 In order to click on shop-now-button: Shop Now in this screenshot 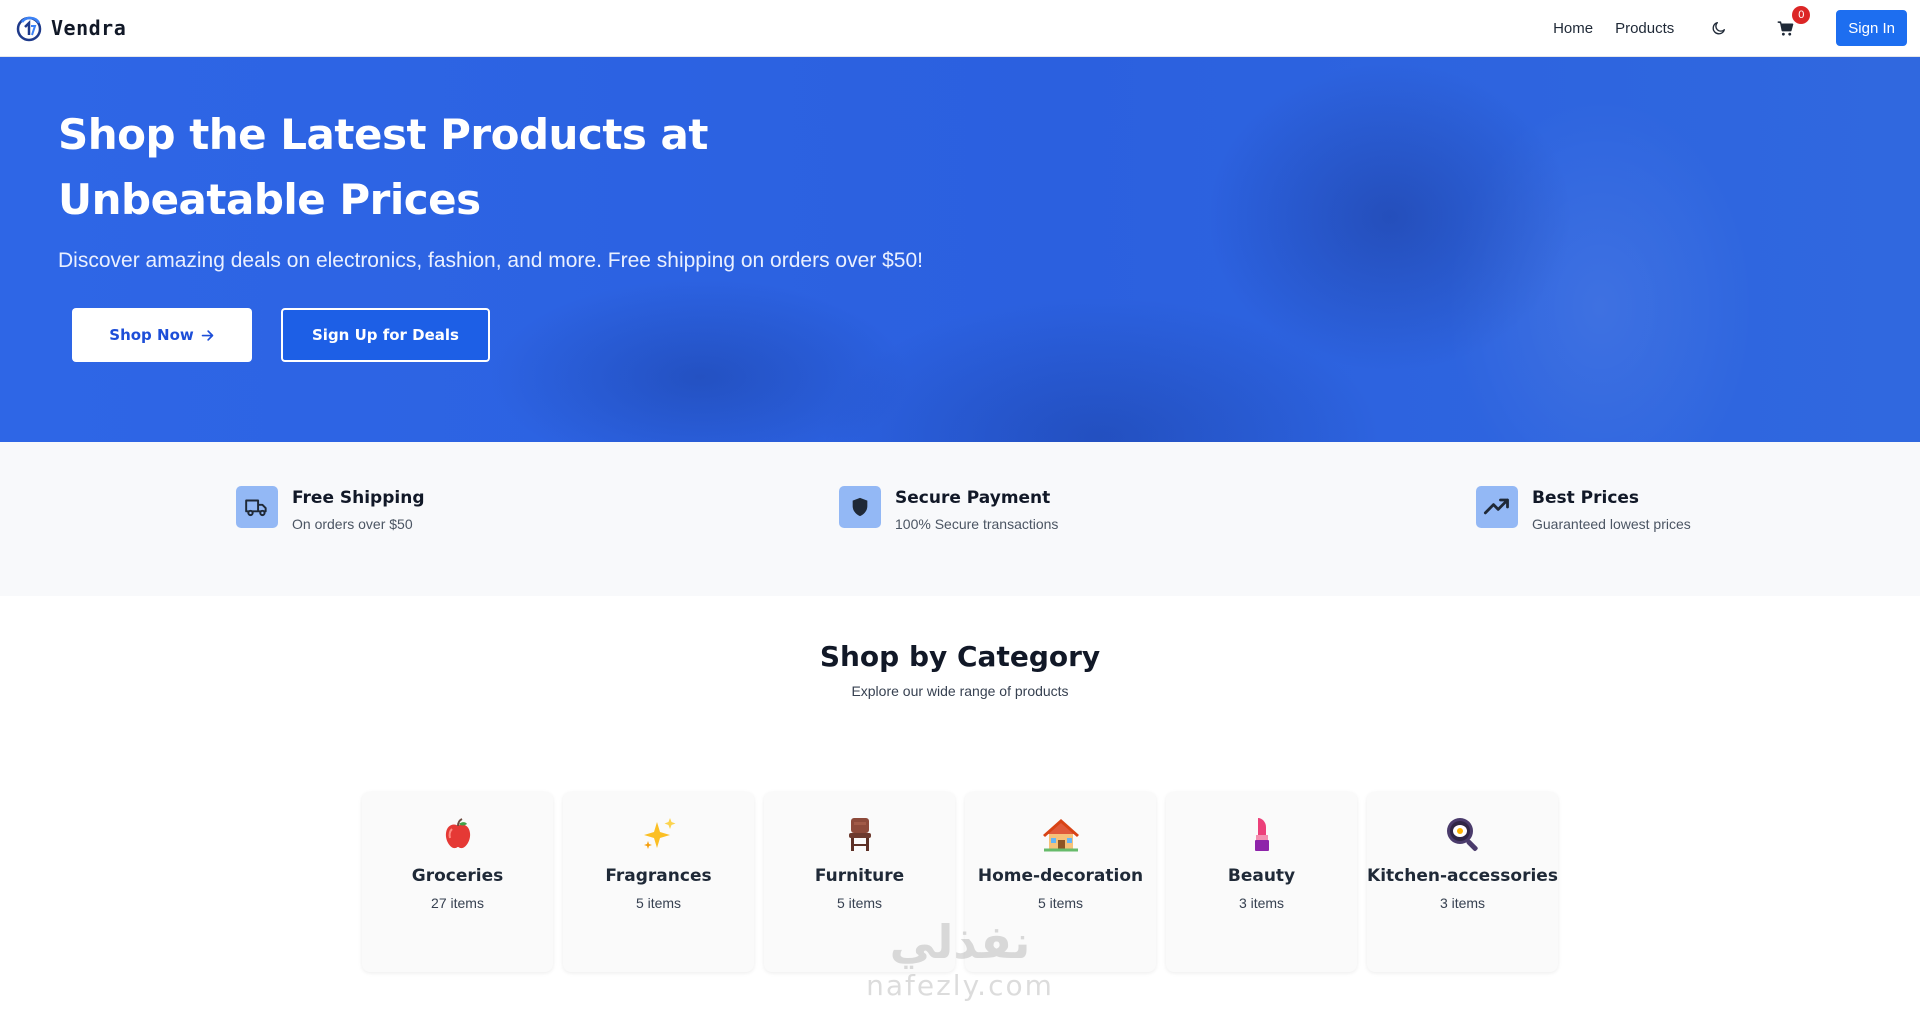, I will do `click(162, 335)`.